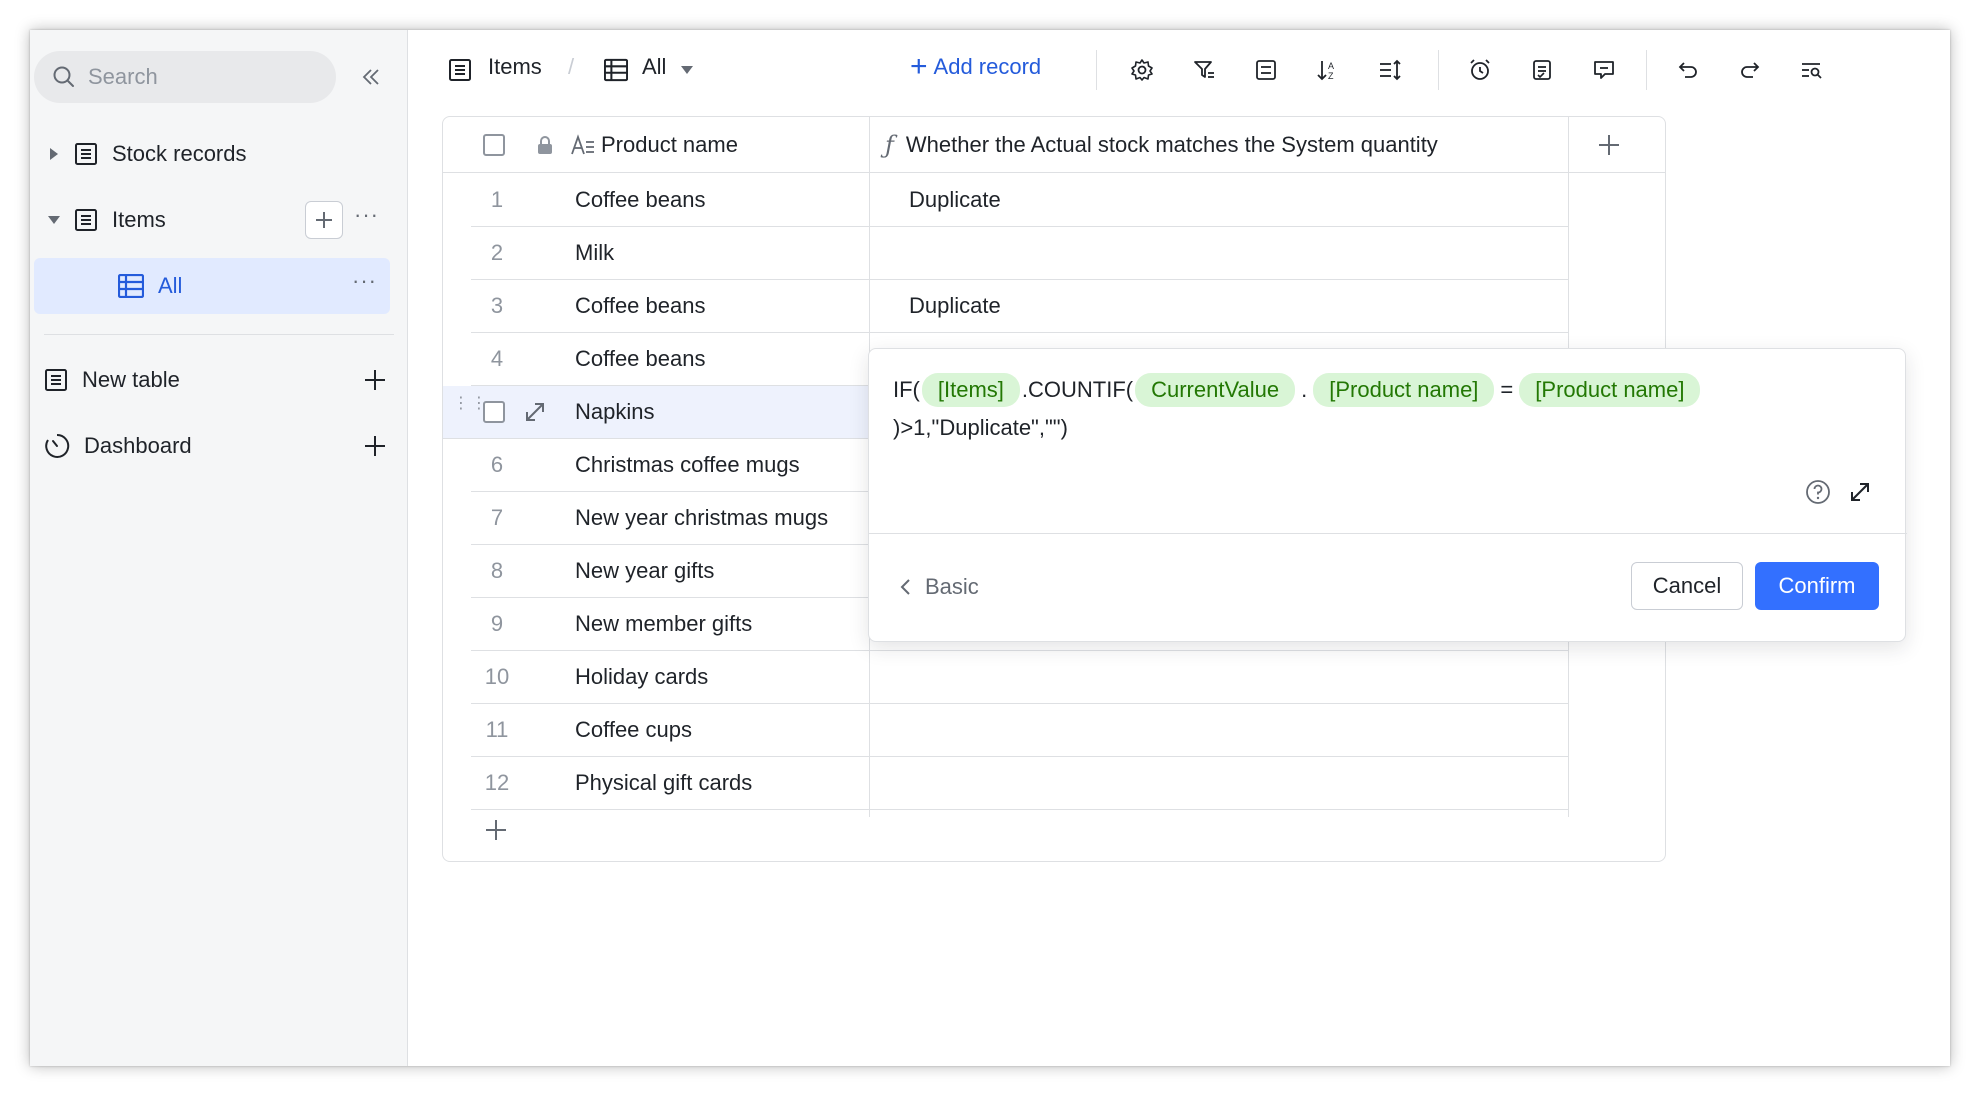 The image size is (1980, 1096). I want to click on row-checkbox, so click(494, 412).